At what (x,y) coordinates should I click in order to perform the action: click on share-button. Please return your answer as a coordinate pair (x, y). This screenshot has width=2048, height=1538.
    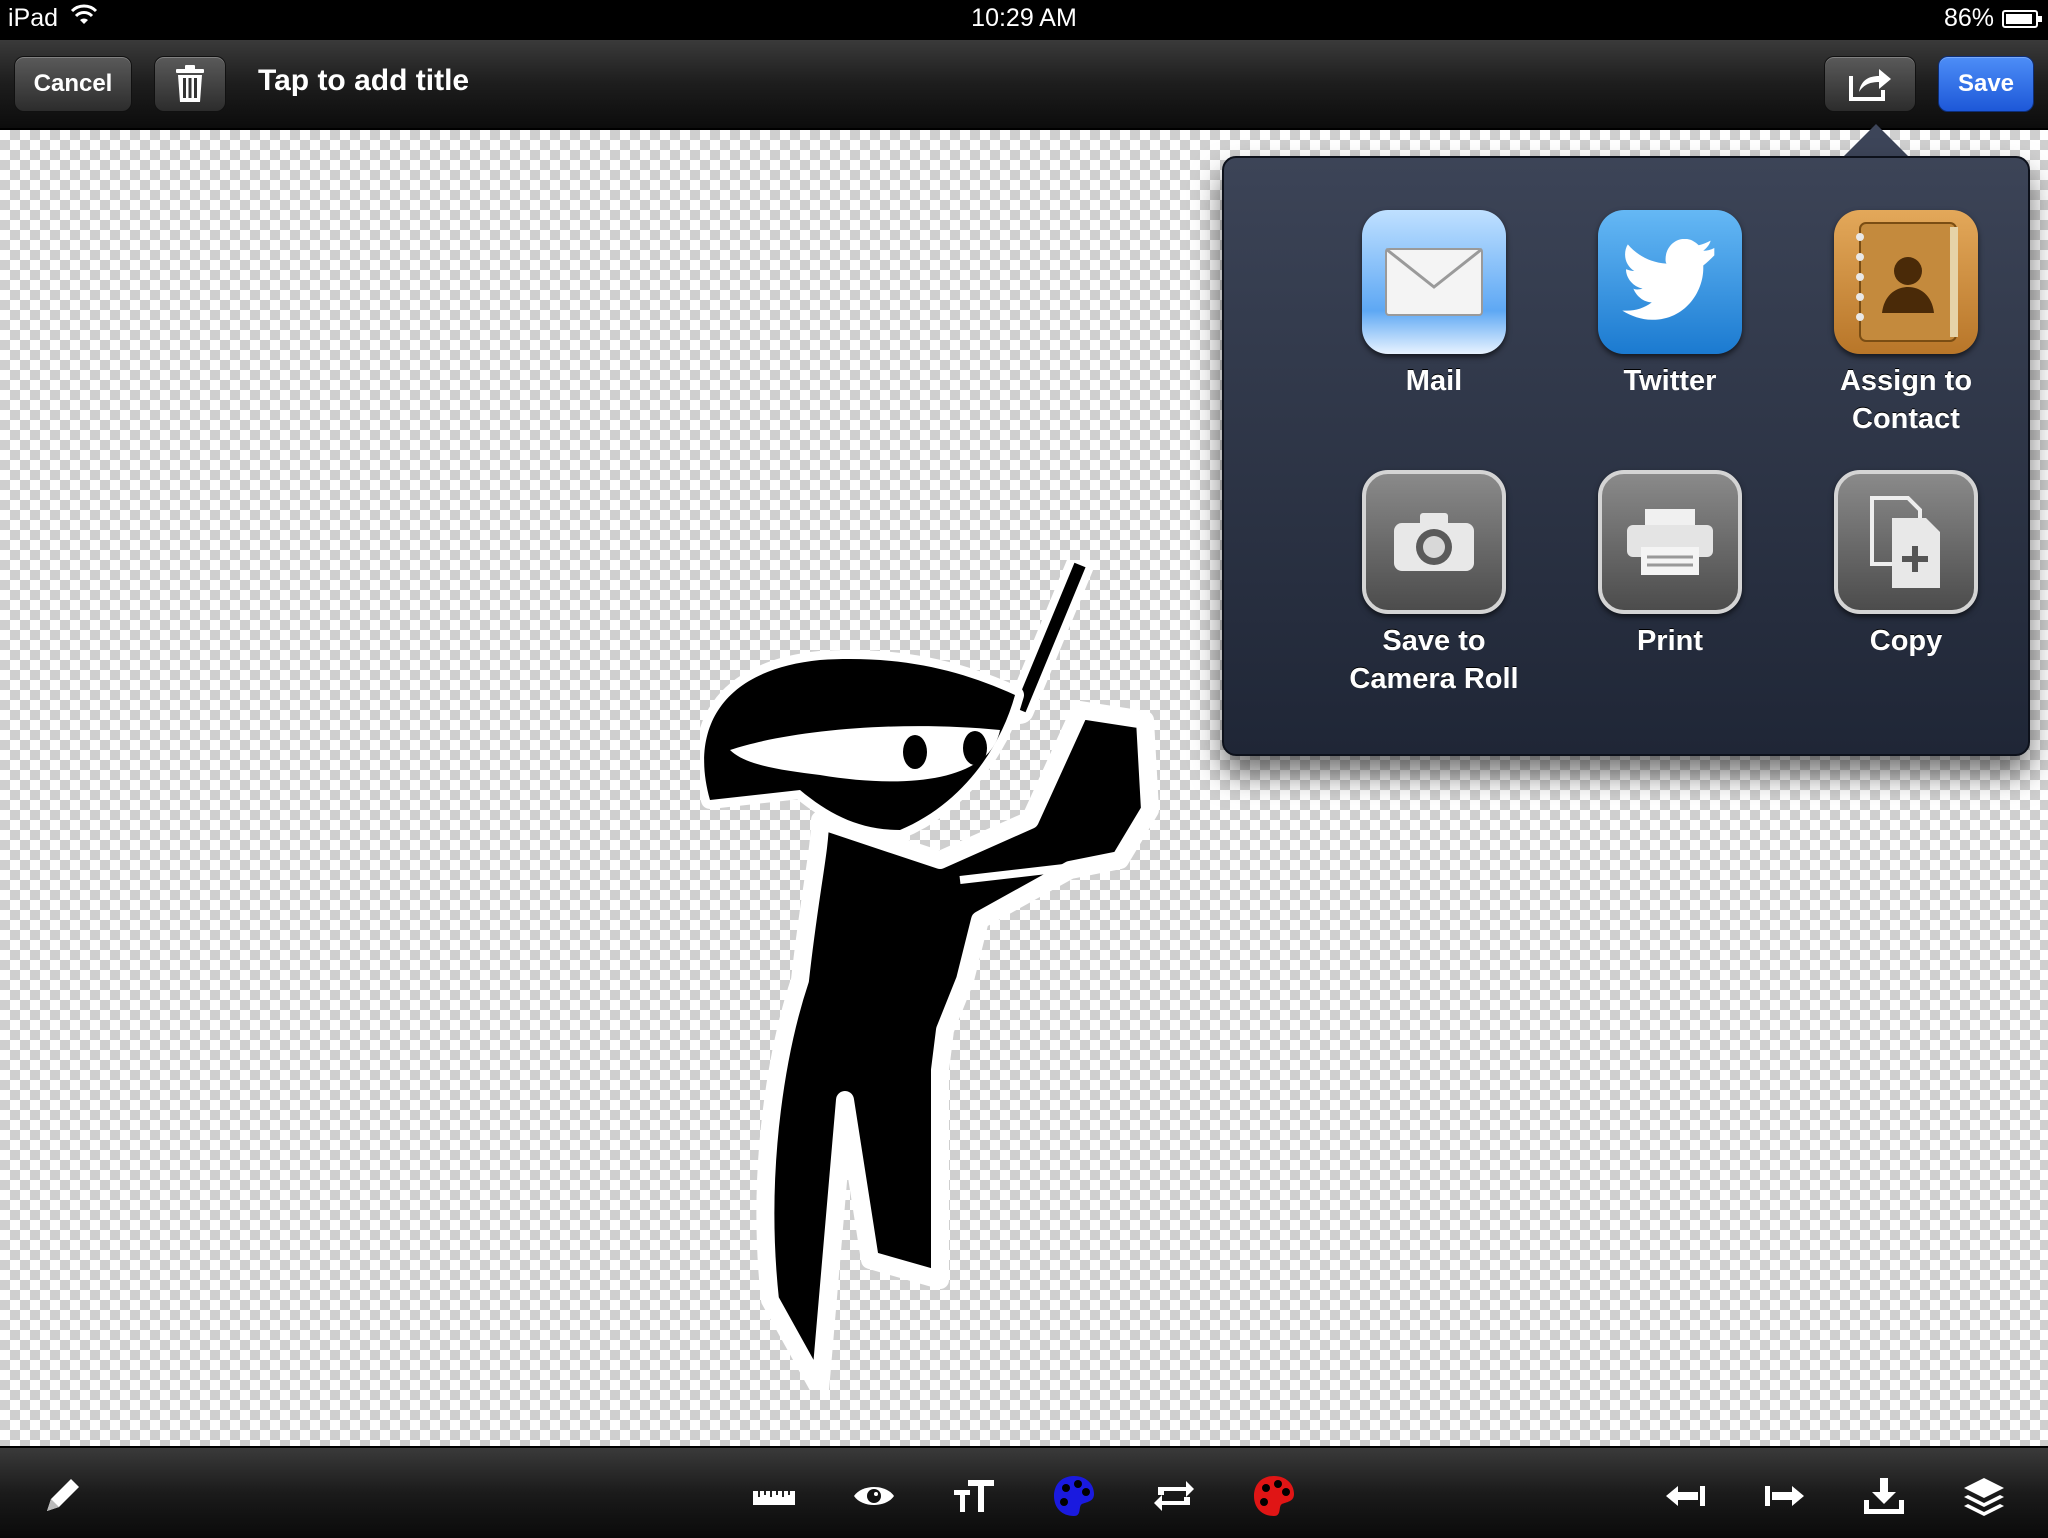
    Looking at the image, I should click on (1870, 84).